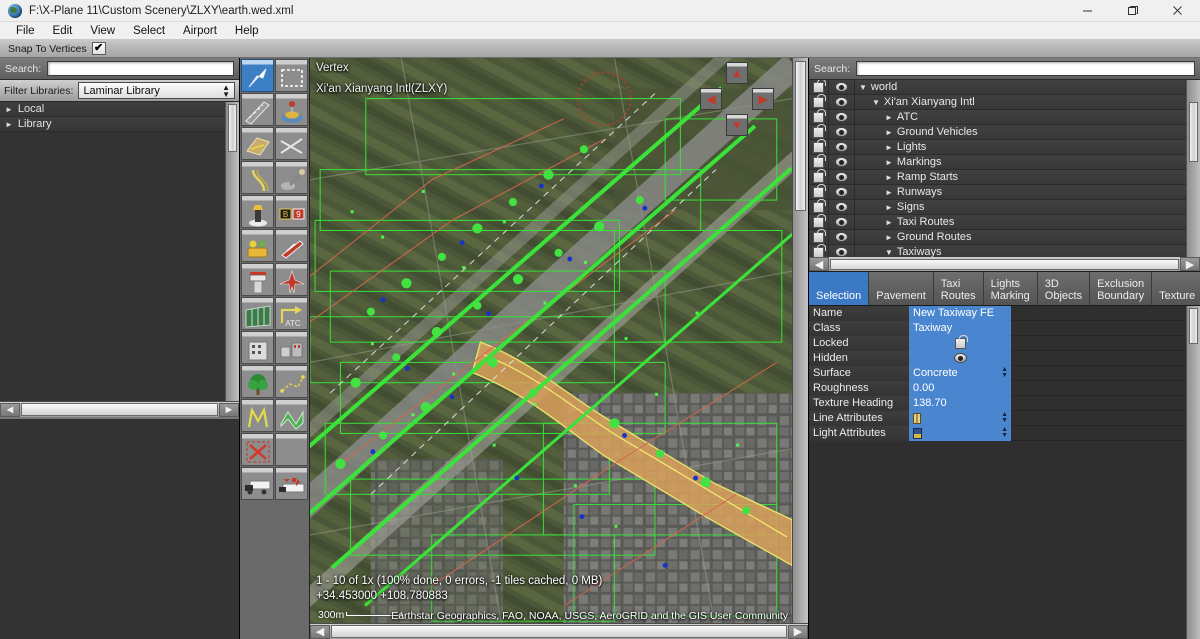 The image size is (1200, 639). Describe the element at coordinates (63, 31) in the screenshot. I see `menu-edit: Edit` at that location.